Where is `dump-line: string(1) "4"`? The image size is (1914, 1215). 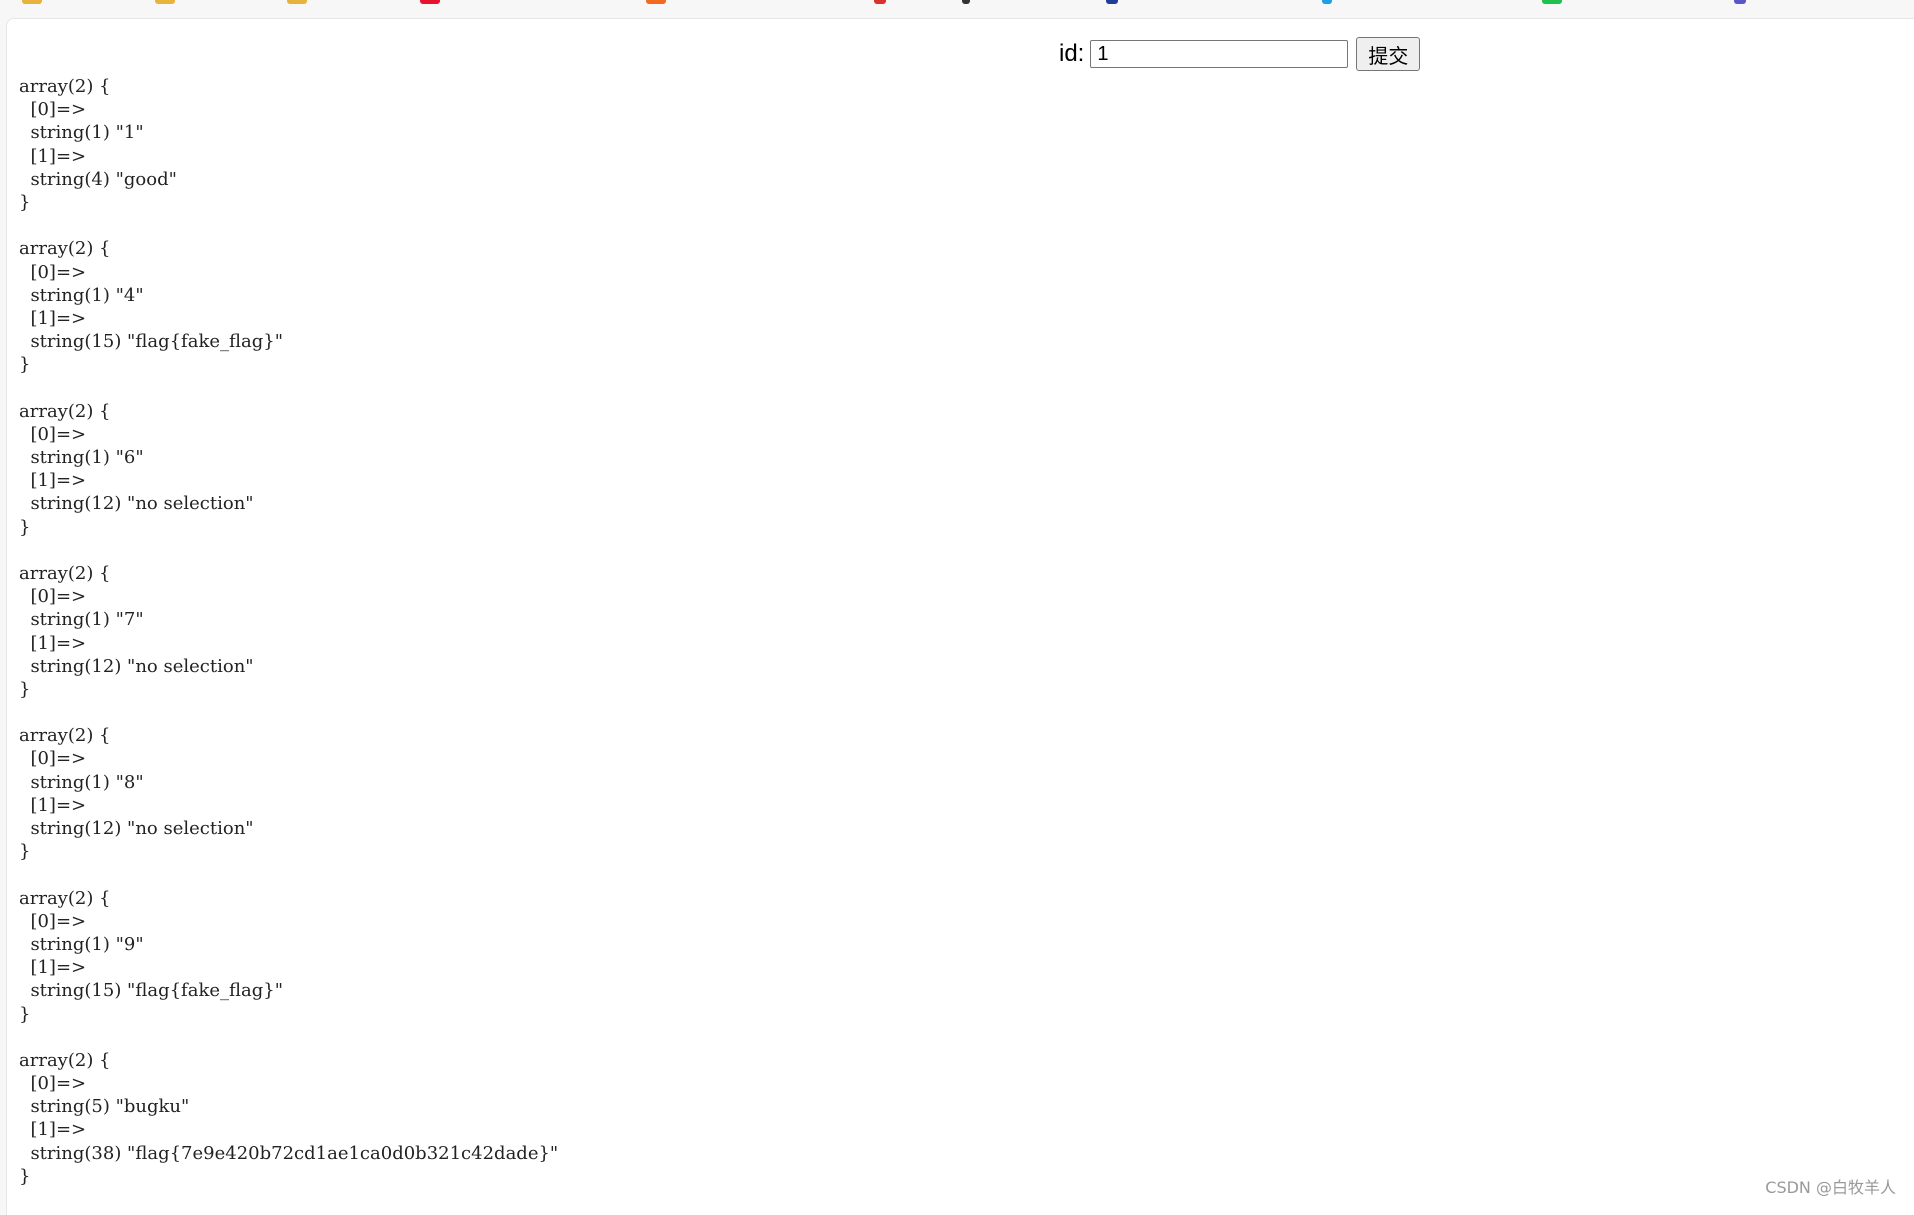
dump-line: string(1) "4" is located at coordinates (288, 295).